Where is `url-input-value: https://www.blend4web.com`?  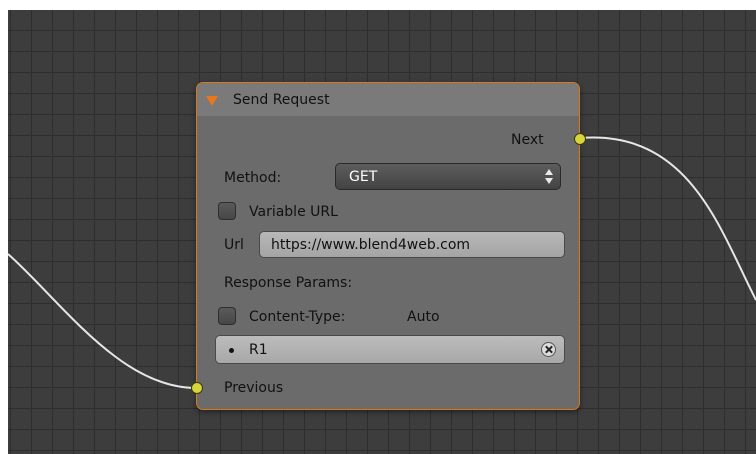
url-input-value: https://www.blend4web.com is located at coordinates (371, 245).